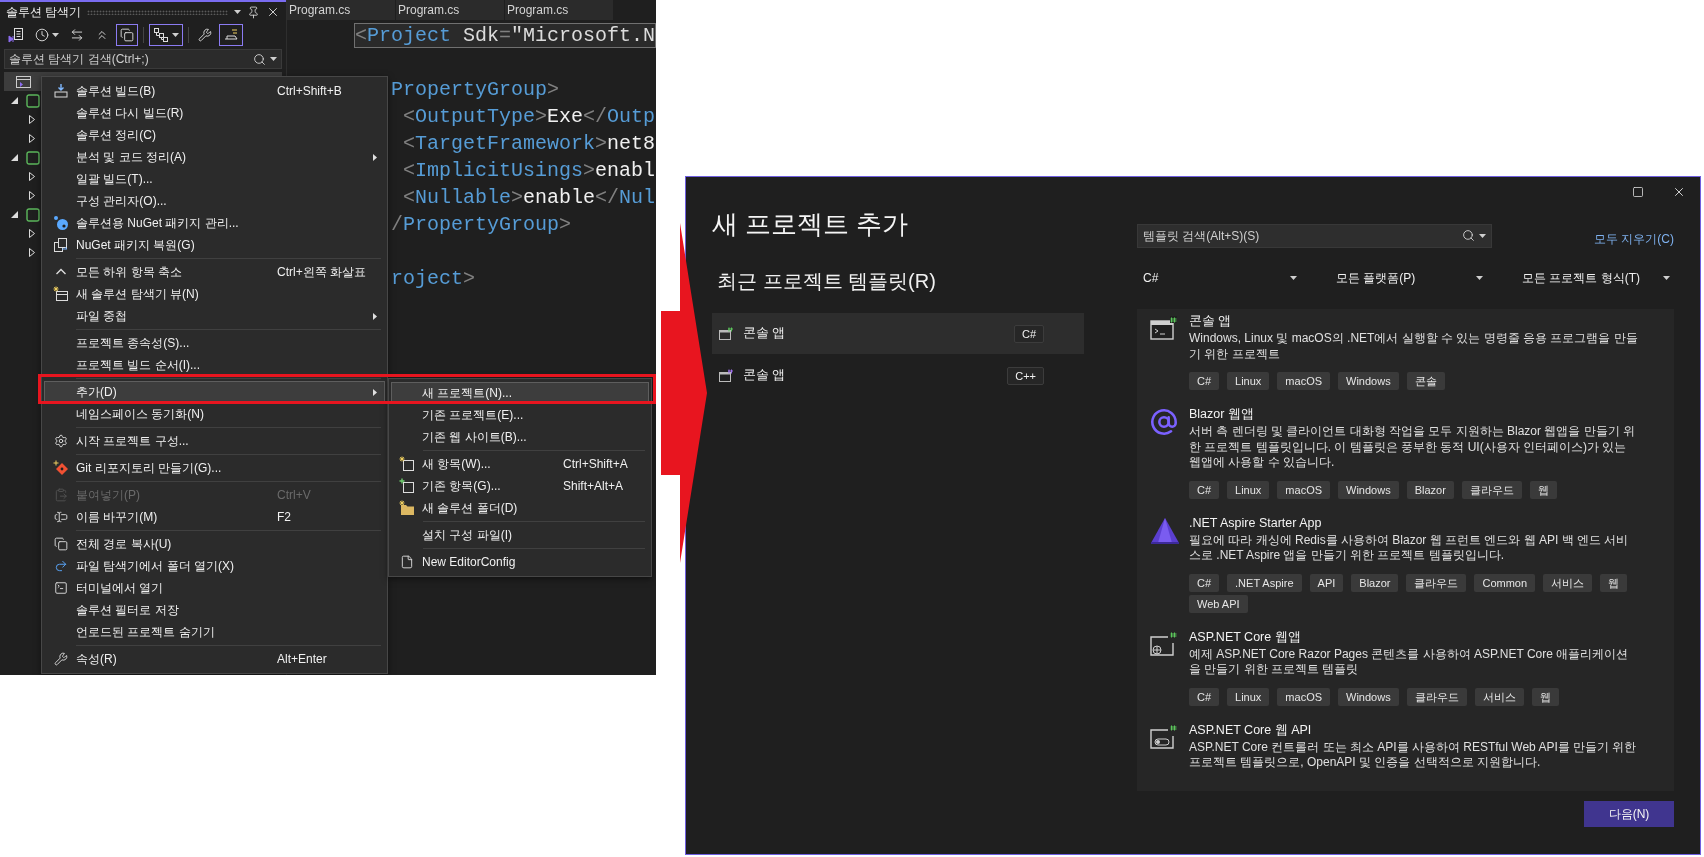 The height and width of the screenshot is (857, 1704). Describe the element at coordinates (214, 588) in the screenshot. I see `menu-item: 터미널에서 열기` at that location.